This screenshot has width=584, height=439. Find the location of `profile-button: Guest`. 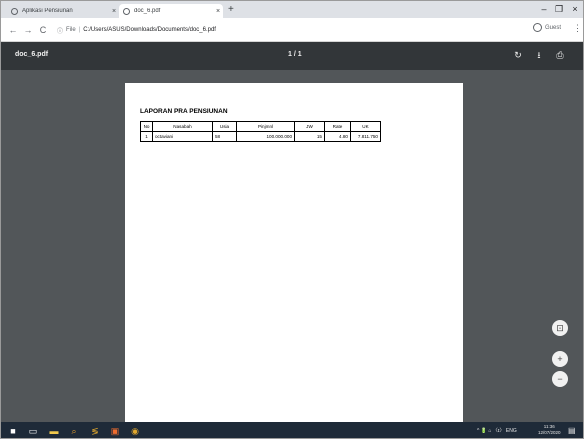

profile-button: Guest is located at coordinates (547, 27).